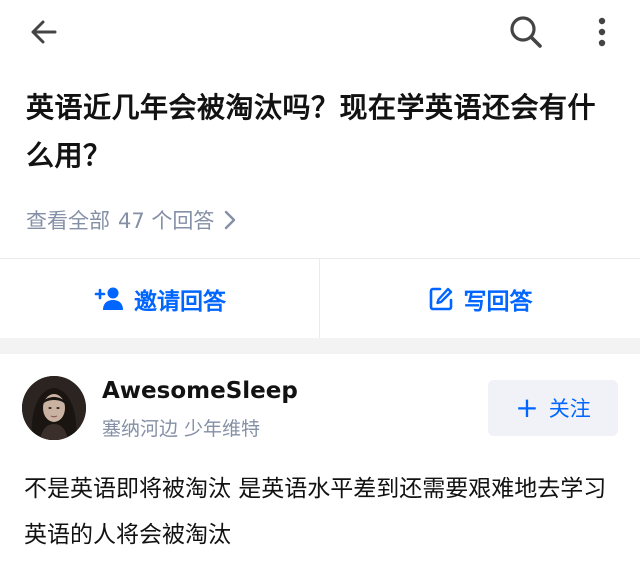 The image size is (640, 581). I want to click on answer-excerpt: 不是英语即将被淘汰 是英语水平差到还需要艰难地去学习英语的人将会被淘汰, so click(320, 512).